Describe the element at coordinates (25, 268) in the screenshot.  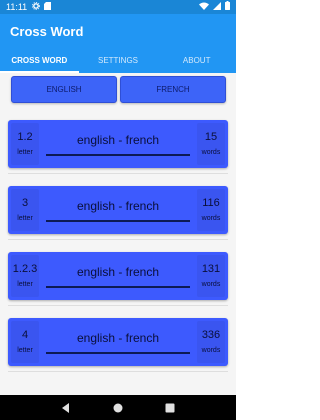
I see `letter-count: 1.2.3` at that location.